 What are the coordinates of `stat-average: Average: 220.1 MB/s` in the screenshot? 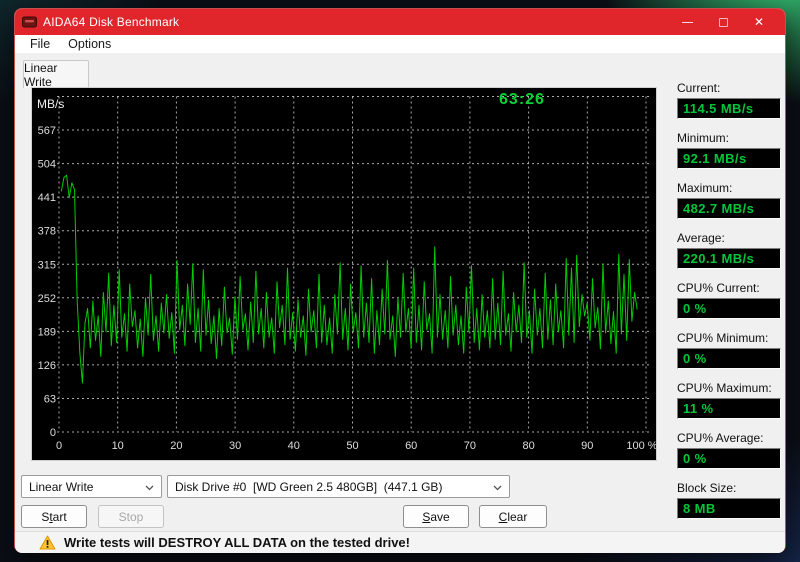 It's located at (729, 250).